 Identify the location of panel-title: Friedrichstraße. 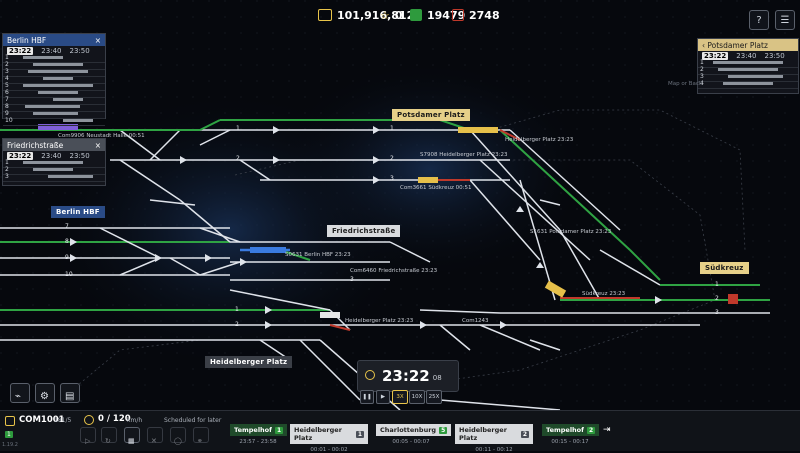
(35, 145).